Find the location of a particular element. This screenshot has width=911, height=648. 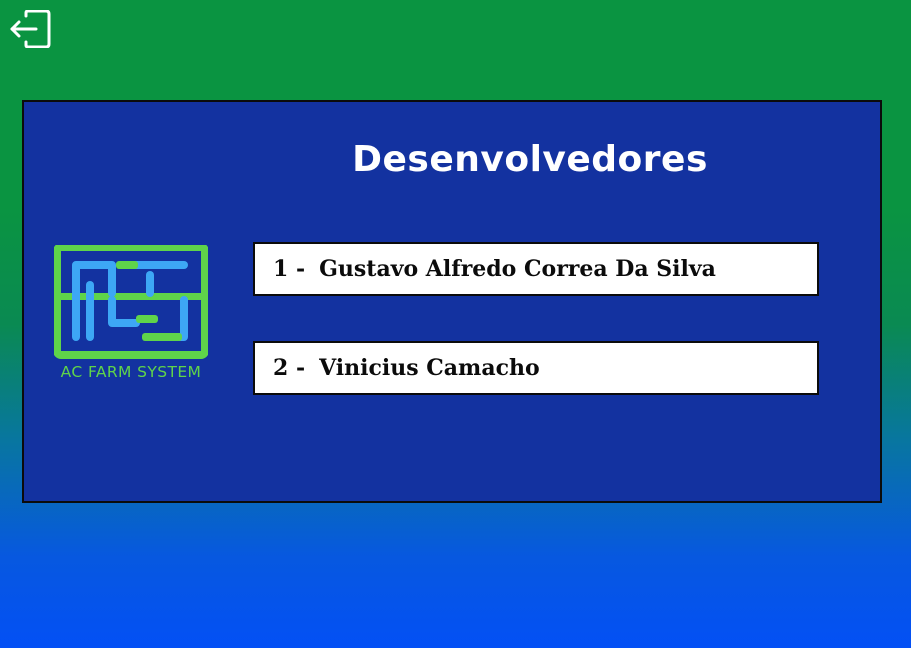

list-item: 2 - Vinicius Camacho is located at coordinates (536, 368).